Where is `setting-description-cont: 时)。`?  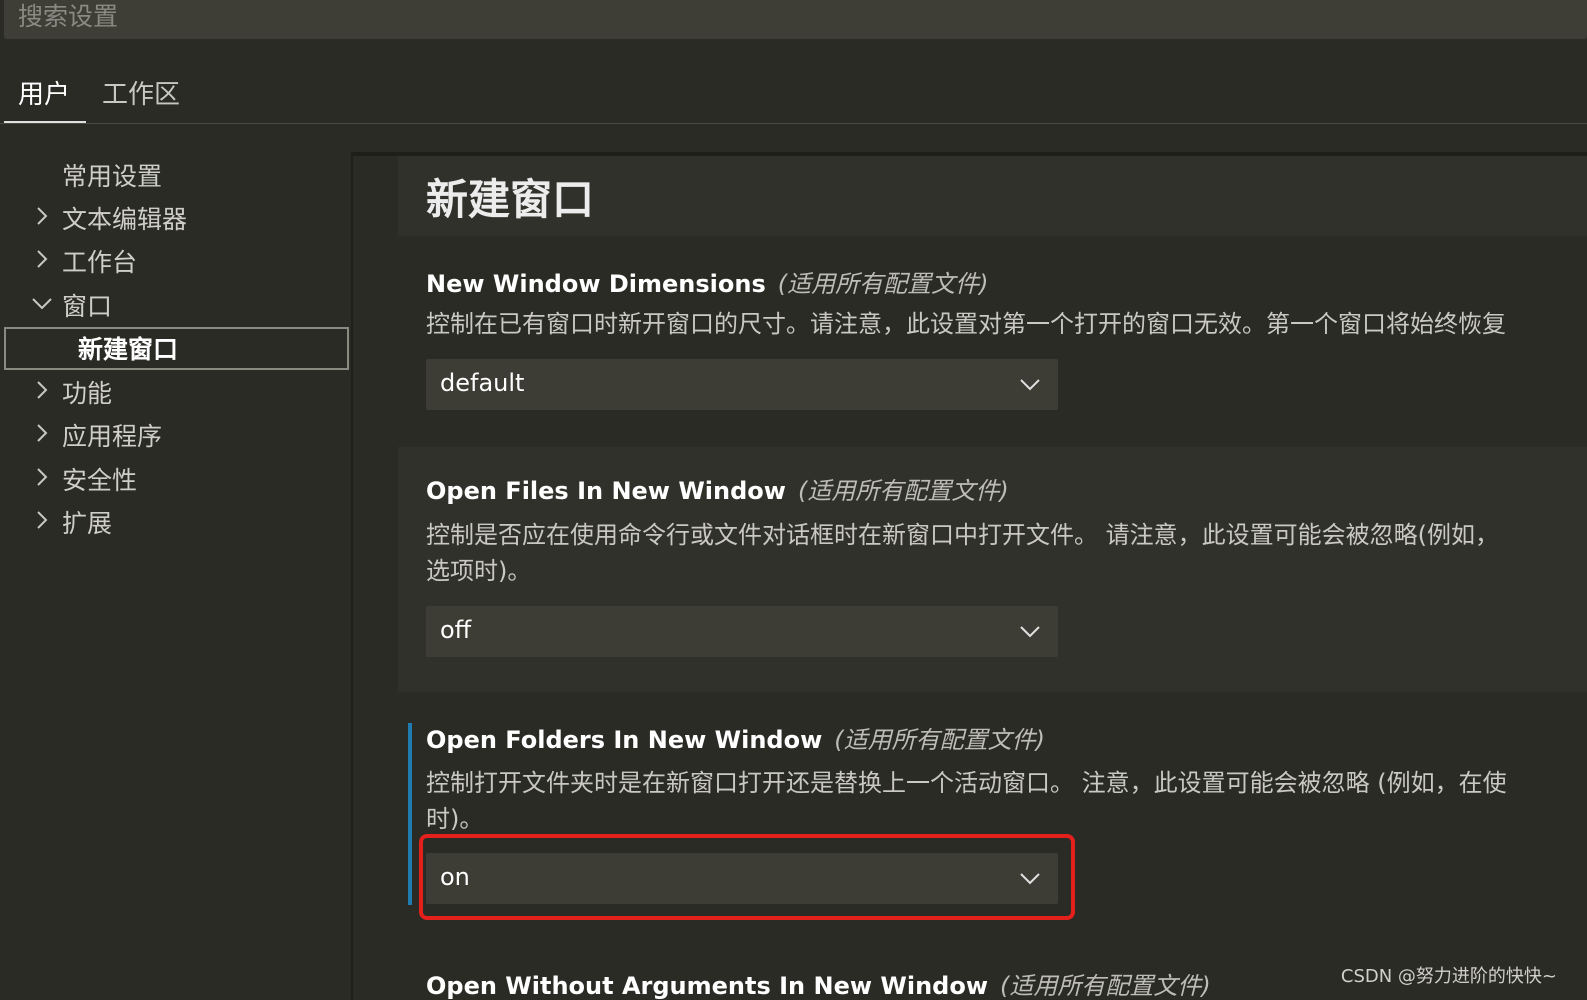 setting-description-cont: 时)。 is located at coordinates (455, 819).